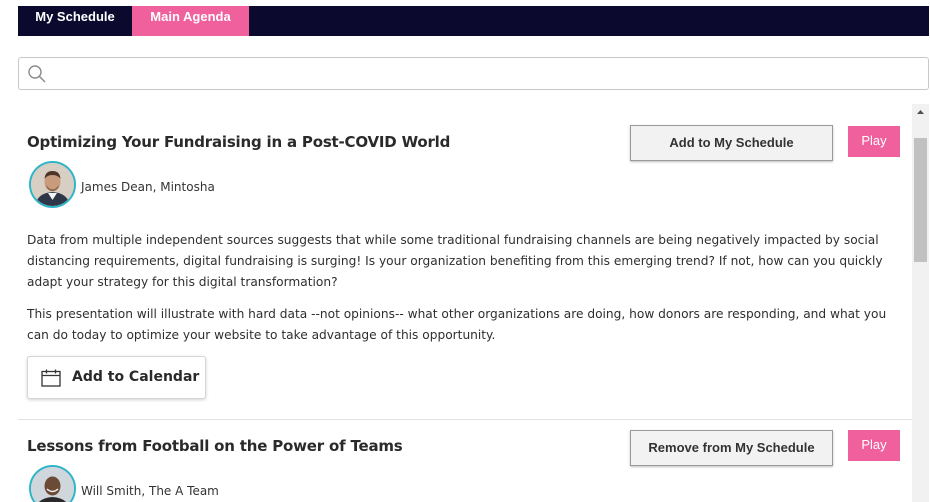 The width and height of the screenshot is (930, 502). Describe the element at coordinates (51, 378) in the screenshot. I see `calendar-icon` at that location.